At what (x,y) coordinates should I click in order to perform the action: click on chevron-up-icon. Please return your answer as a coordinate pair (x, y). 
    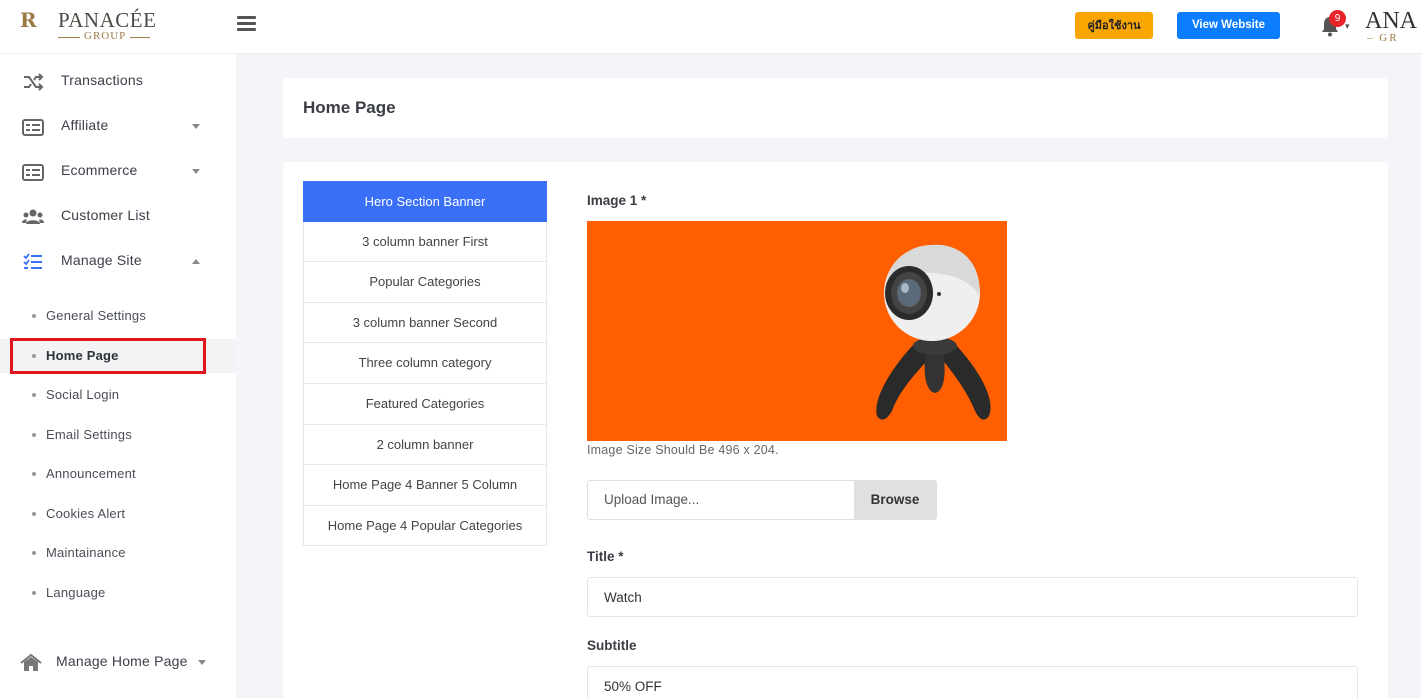
    Looking at the image, I should click on (196, 261).